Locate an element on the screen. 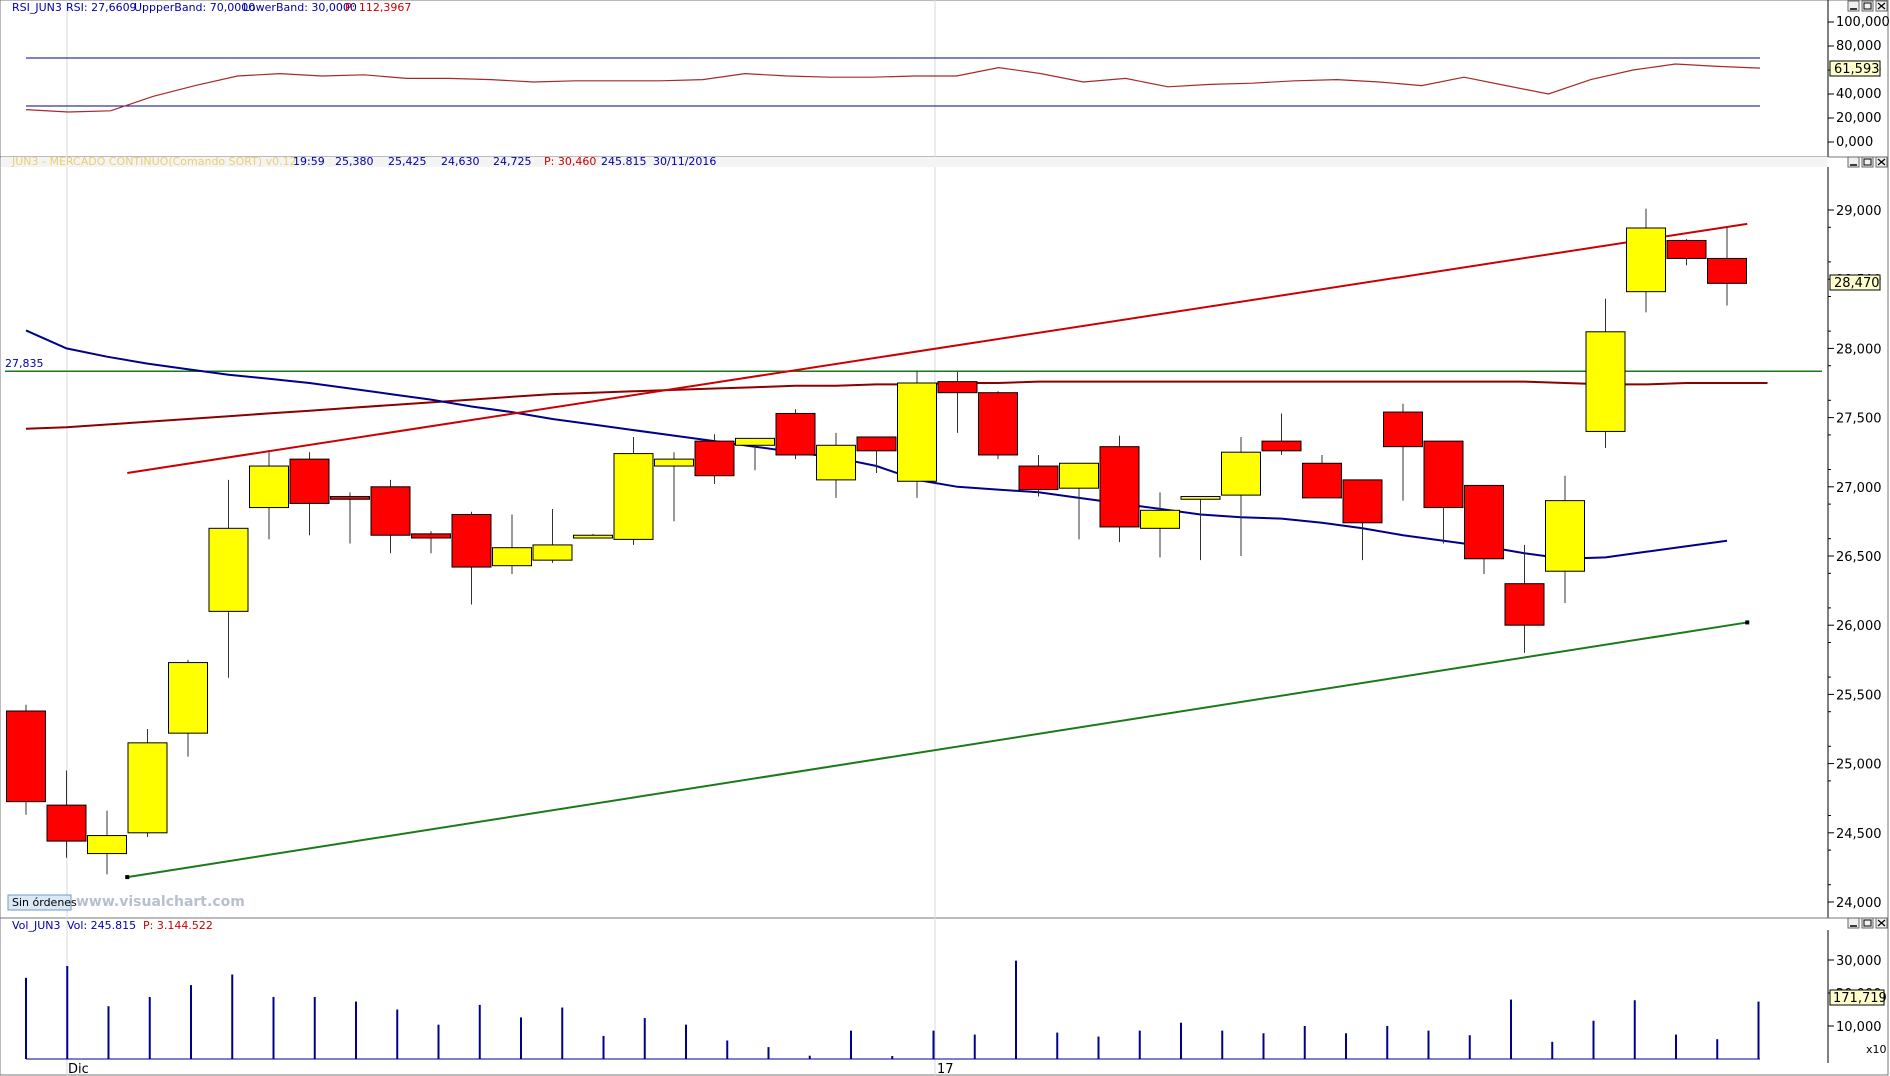 The image size is (1890, 1076). price-minimize-button is located at coordinates (1853, 162).